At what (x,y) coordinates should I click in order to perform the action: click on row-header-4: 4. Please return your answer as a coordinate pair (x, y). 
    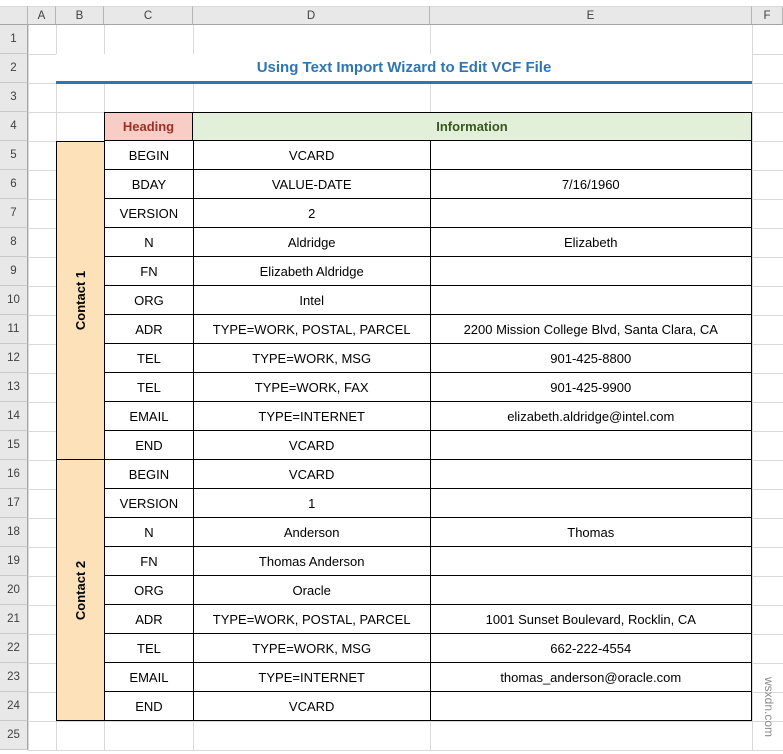
    Looking at the image, I should click on (14, 126).